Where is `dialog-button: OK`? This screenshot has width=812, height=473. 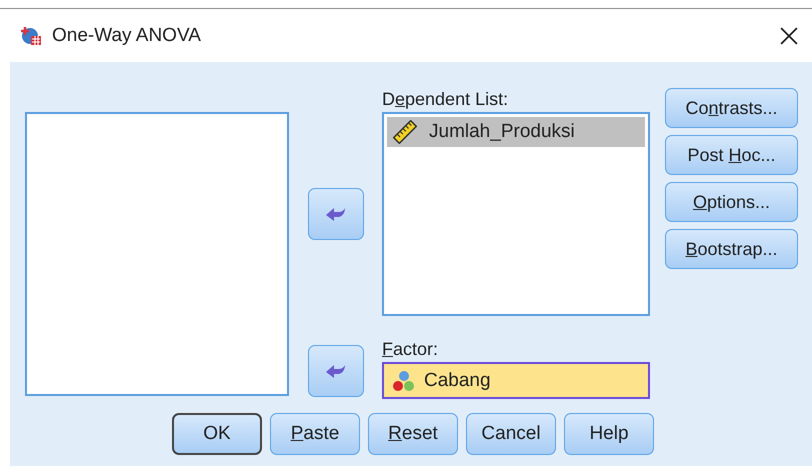
dialog-button: OK is located at coordinates (217, 434).